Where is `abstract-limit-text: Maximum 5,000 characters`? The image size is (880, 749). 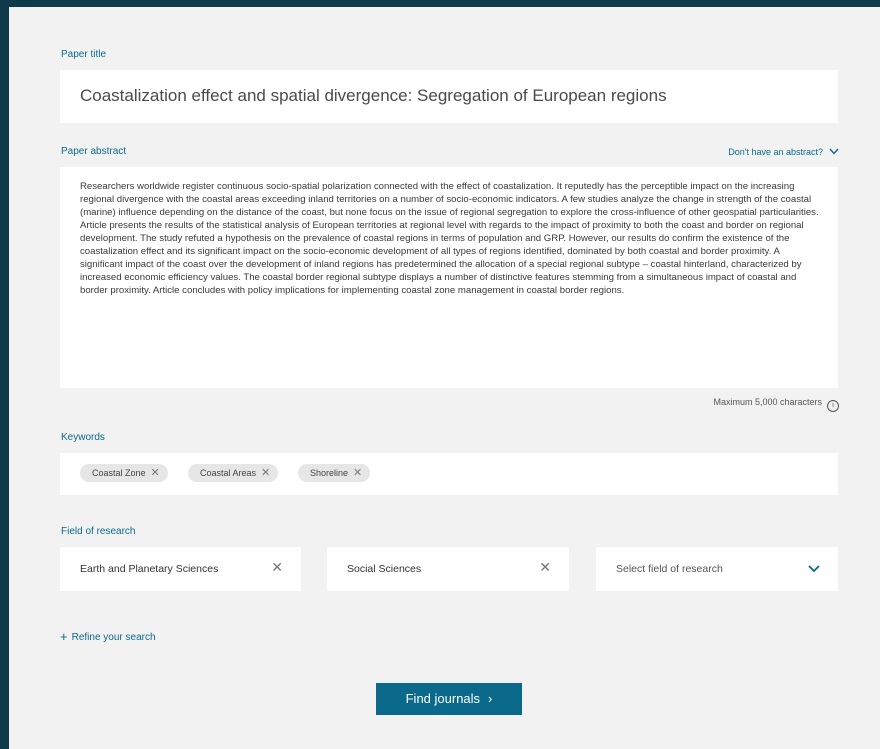 abstract-limit-text: Maximum 5,000 characters is located at coordinates (767, 402).